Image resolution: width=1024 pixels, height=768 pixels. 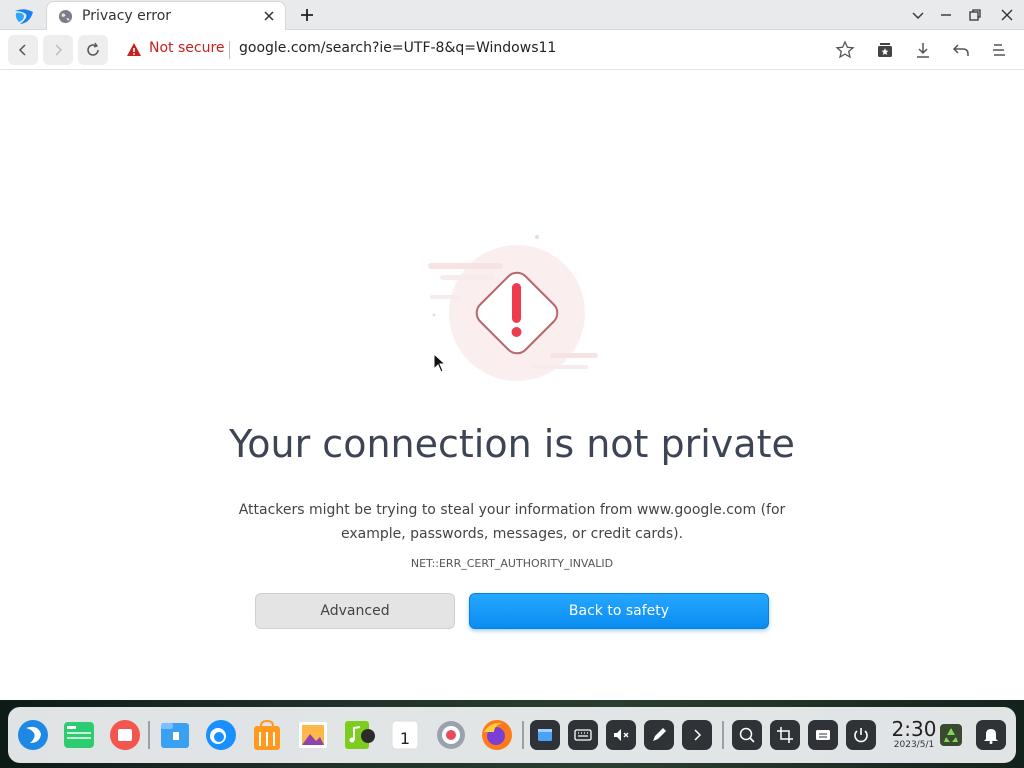 I want to click on search-button, so click(x=747, y=735).